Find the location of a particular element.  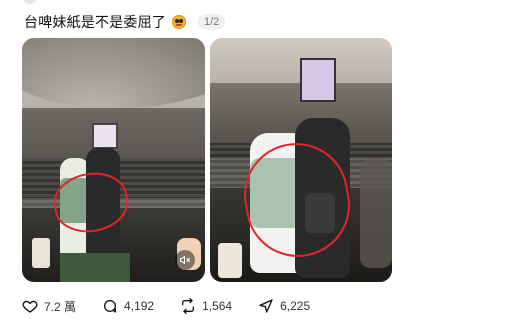

page-indicator: 1/2 is located at coordinates (212, 22).